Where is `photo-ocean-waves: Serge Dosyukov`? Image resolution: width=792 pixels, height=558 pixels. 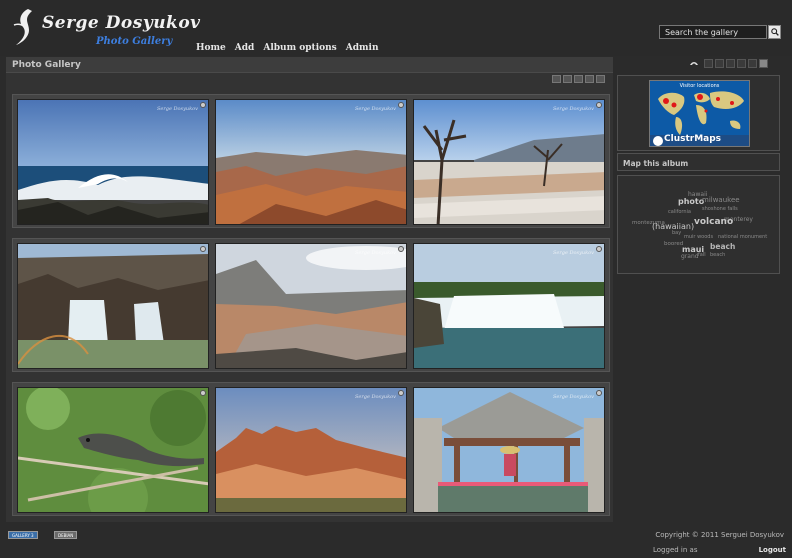 photo-ocean-waves: Serge Dosyukov is located at coordinates (113, 162).